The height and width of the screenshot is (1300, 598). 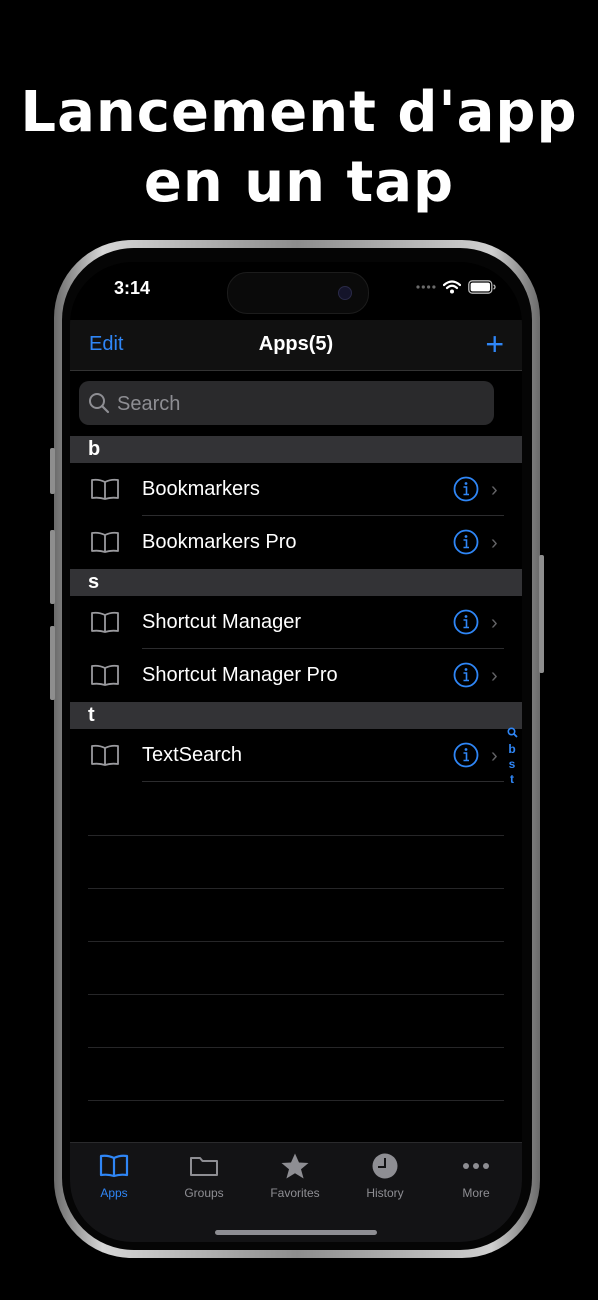 What do you see at coordinates (297, 404) in the screenshot?
I see `search-input` at bounding box center [297, 404].